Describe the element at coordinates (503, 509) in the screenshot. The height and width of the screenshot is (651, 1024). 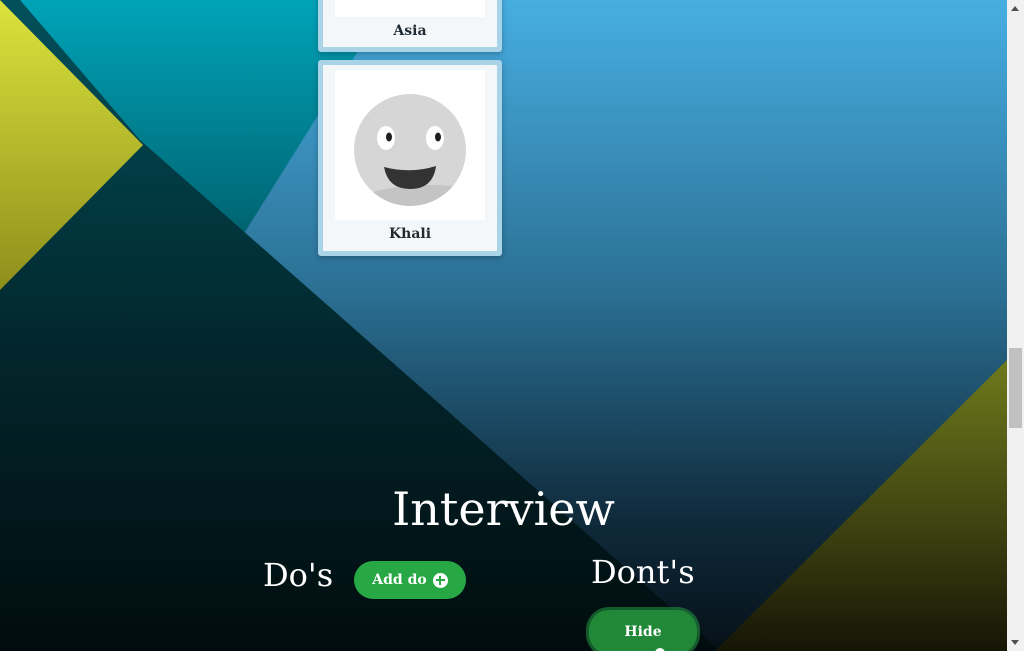
I see `interview-heading: Interview` at that location.